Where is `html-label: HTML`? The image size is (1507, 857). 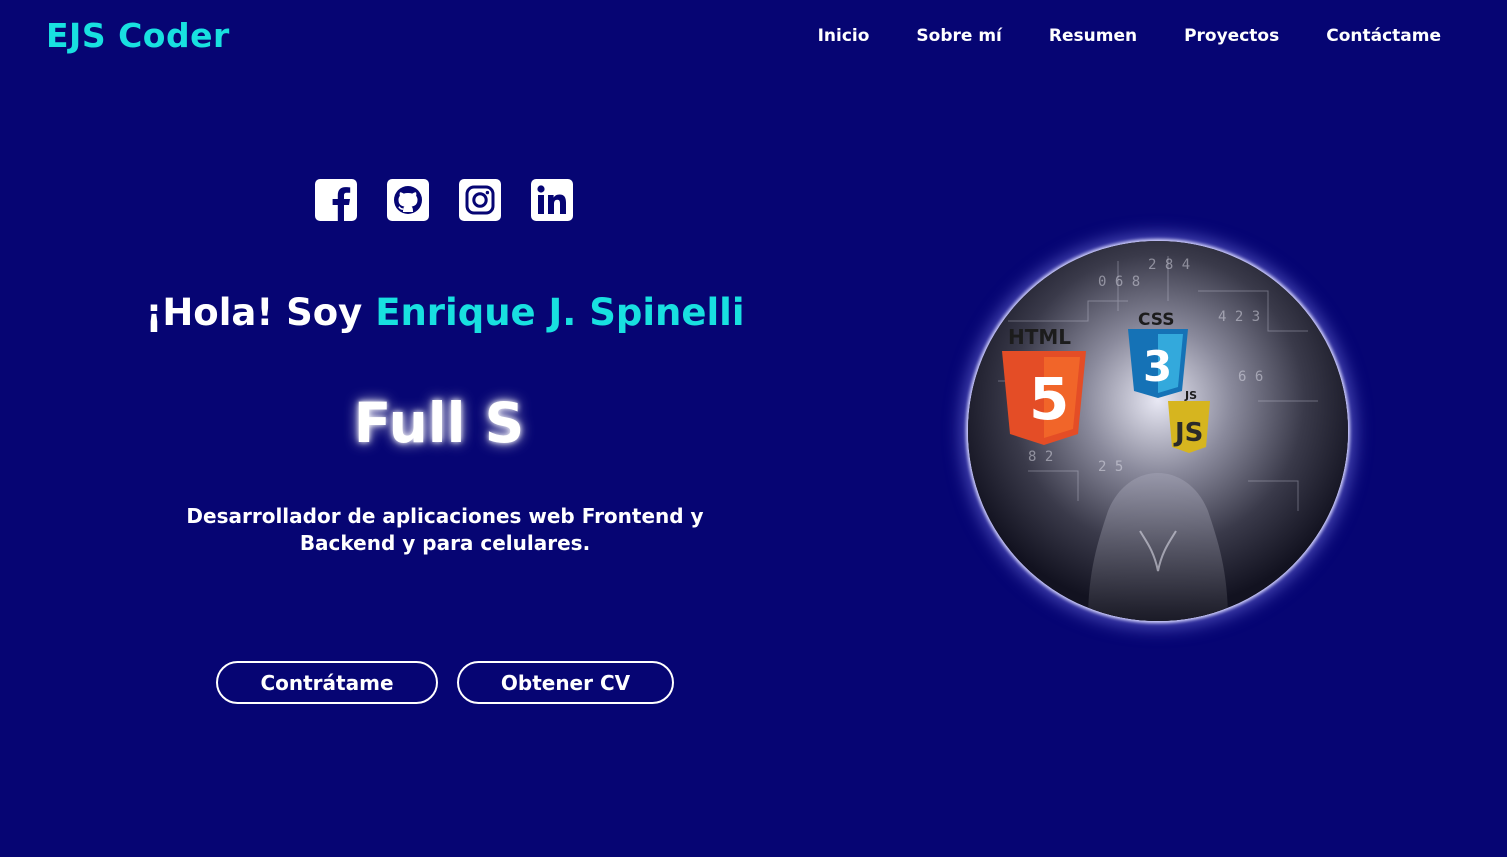 html-label: HTML is located at coordinates (1039, 337).